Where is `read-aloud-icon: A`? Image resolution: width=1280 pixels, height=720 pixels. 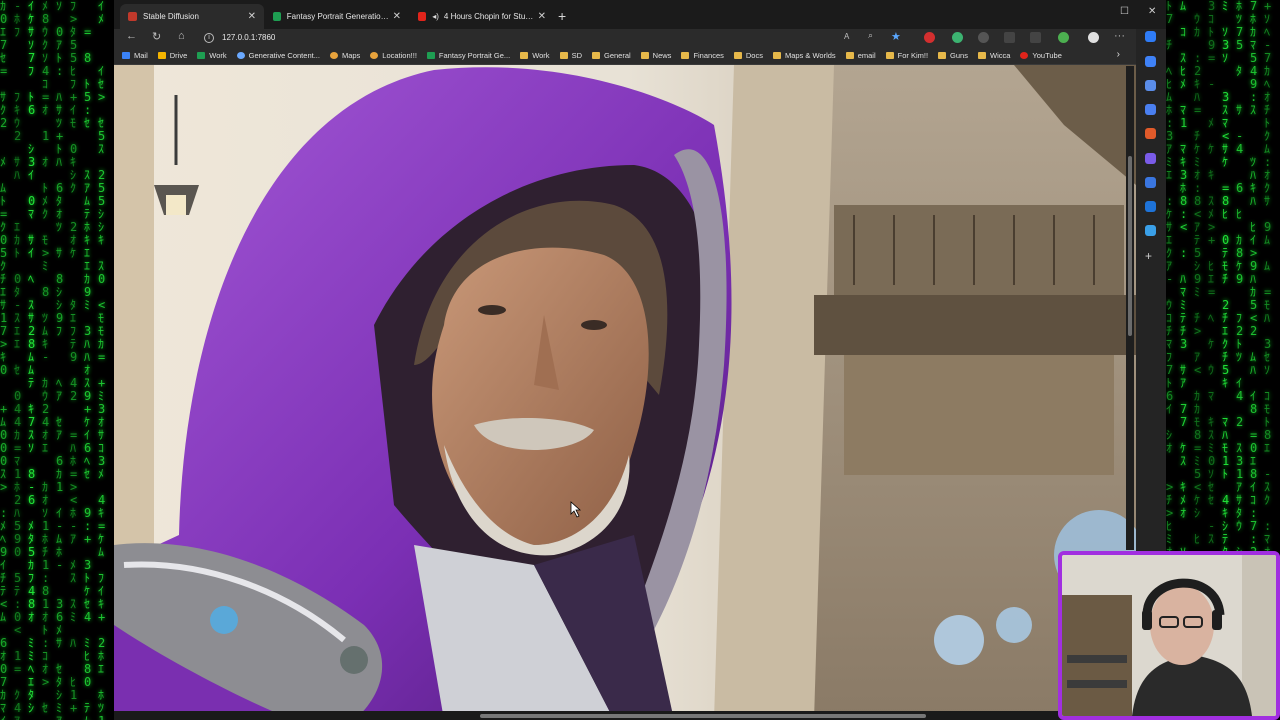 read-aloud-icon: A is located at coordinates (846, 36).